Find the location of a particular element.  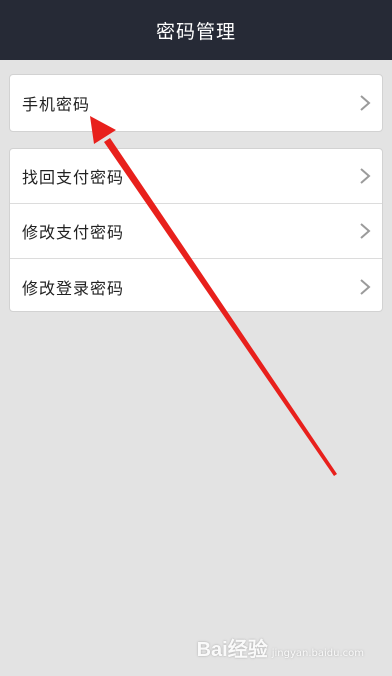

menu-item-change-pay-password: 修改支付密码 is located at coordinates (196, 231).